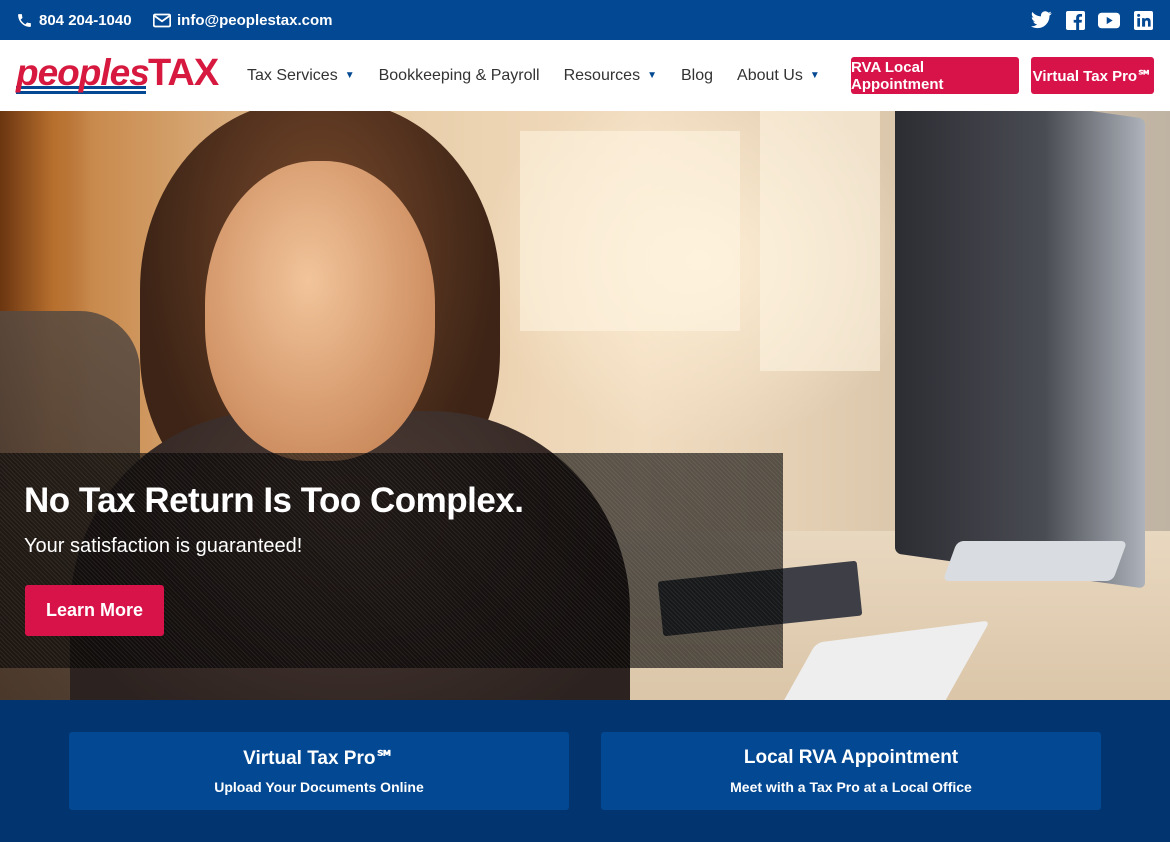 This screenshot has height=842, width=1170. Describe the element at coordinates (83, 72) in the screenshot. I see `logo-word-peoples: peoples` at that location.